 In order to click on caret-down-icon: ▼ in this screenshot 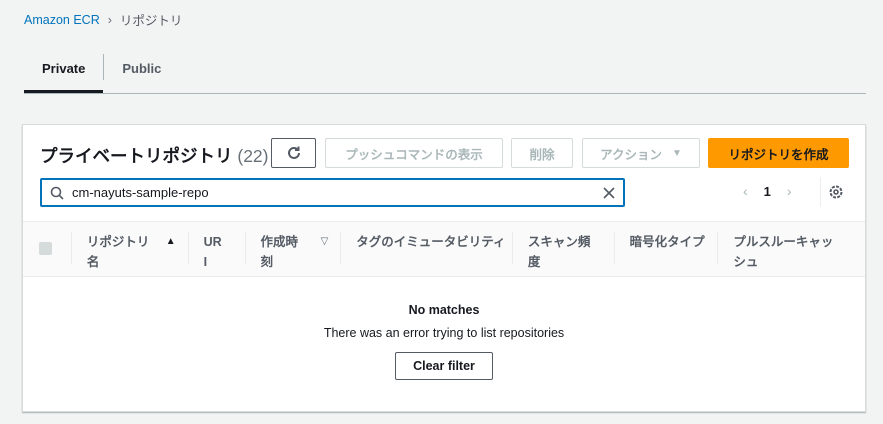, I will do `click(676, 153)`.